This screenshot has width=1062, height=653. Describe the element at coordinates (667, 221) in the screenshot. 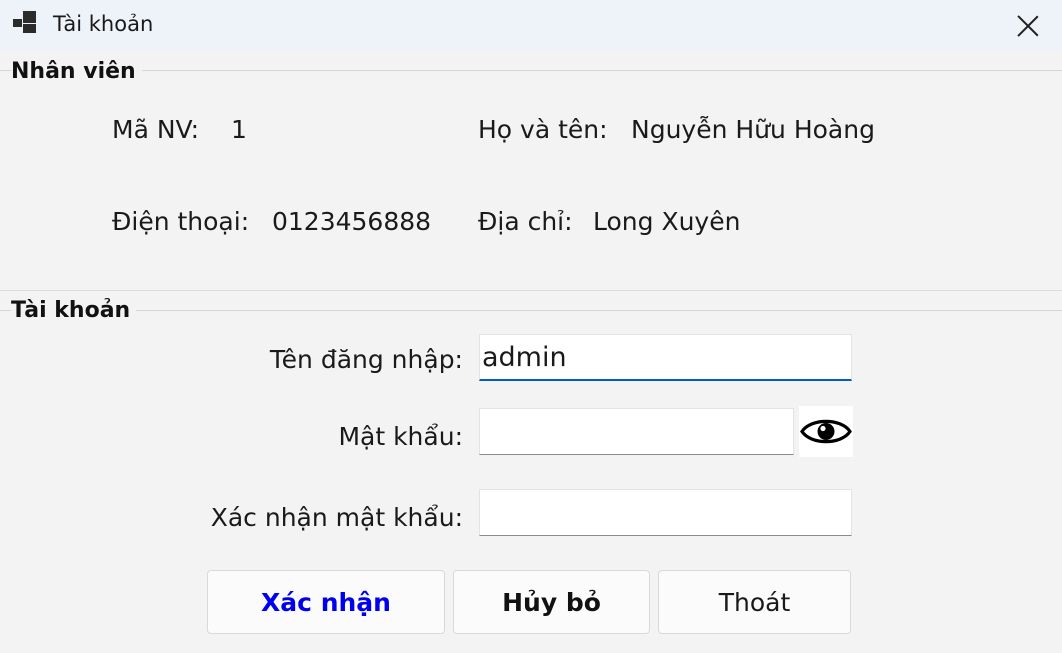

I see `employee-address-value: Long Xuyên` at that location.